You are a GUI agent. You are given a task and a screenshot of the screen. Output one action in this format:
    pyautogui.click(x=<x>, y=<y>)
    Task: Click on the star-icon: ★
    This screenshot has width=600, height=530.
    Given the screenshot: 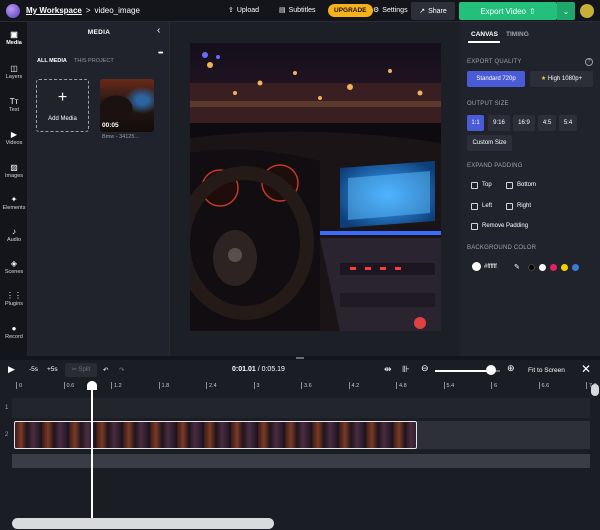 What is the action you would take?
    pyautogui.click(x=543, y=79)
    